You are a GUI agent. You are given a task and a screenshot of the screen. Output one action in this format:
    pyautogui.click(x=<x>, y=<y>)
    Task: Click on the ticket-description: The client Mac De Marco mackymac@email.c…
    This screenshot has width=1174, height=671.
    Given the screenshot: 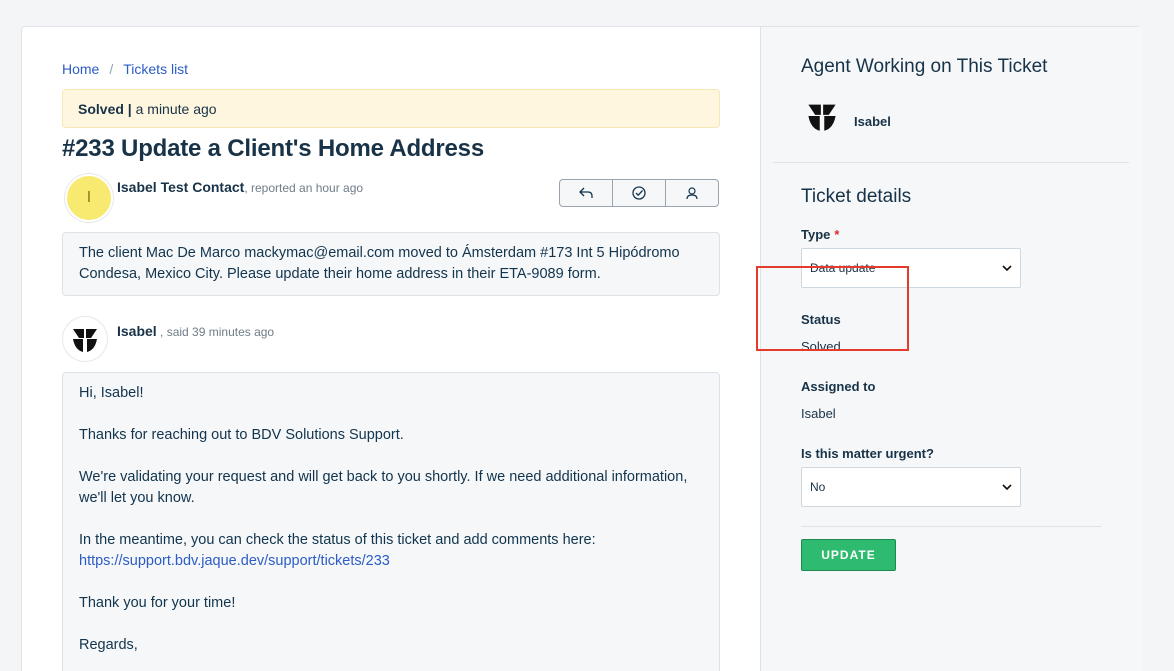 What is the action you would take?
    pyautogui.click(x=391, y=264)
    